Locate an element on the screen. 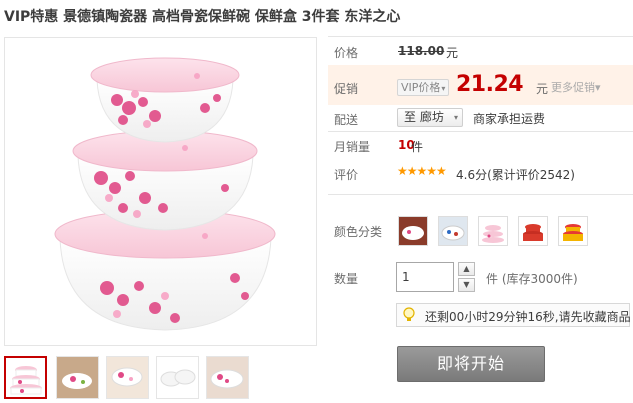 The height and width of the screenshot is (403, 633). thumbnail-1-image is located at coordinates (26, 380).